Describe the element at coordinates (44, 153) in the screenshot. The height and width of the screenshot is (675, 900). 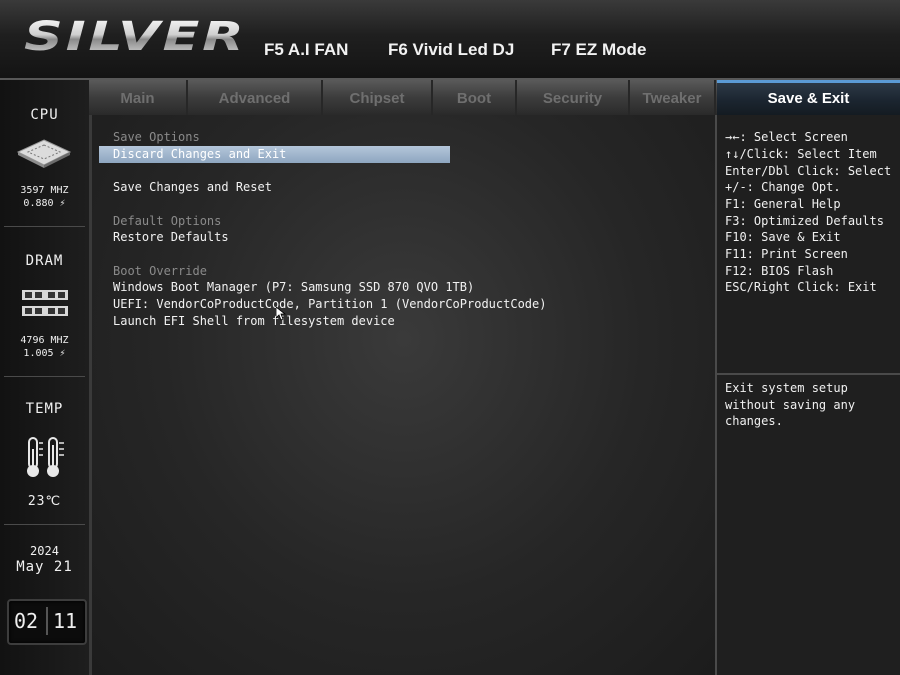
I see `cpu-chip-icon` at that location.